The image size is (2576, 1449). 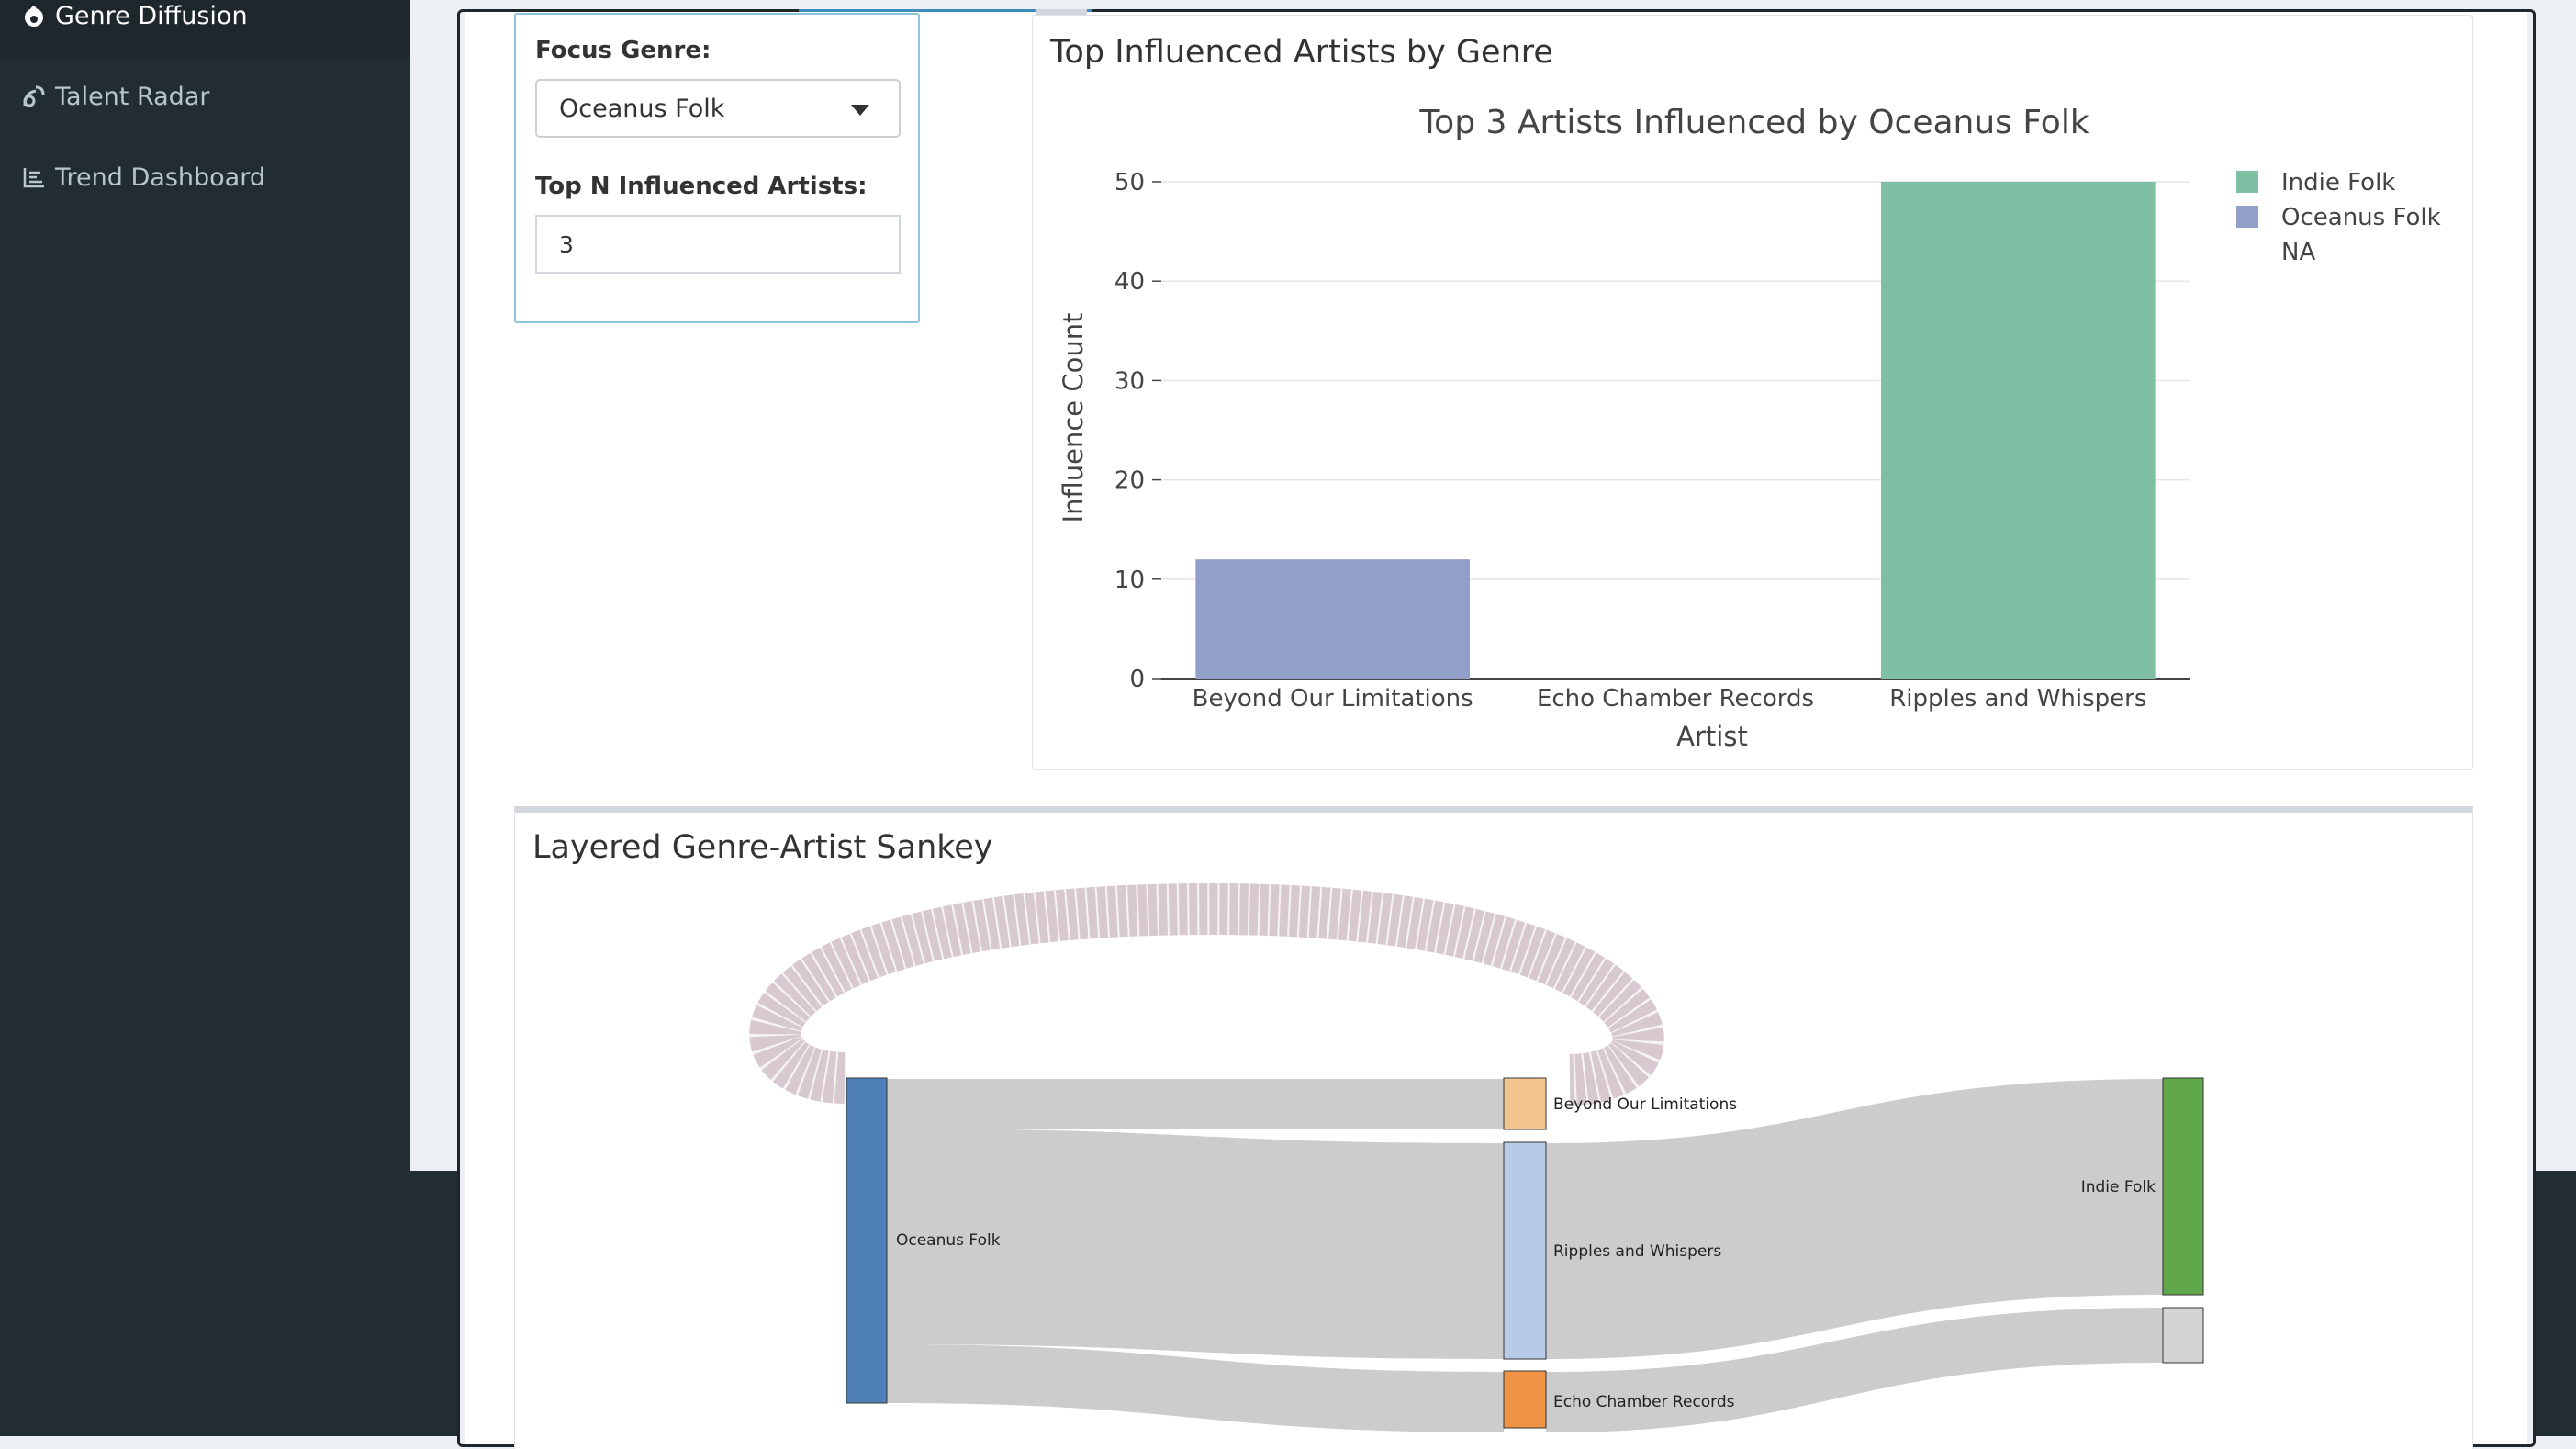 I want to click on y-tick-label: 10, so click(x=1129, y=580).